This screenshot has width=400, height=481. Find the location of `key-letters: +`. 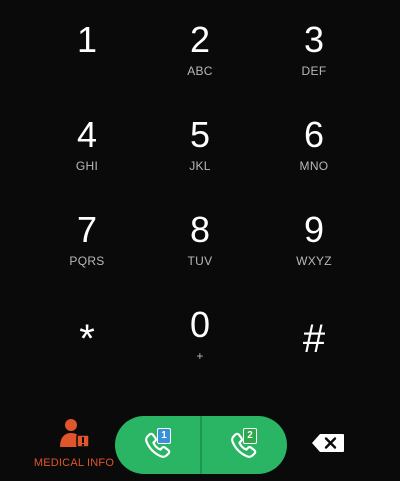

key-letters: + is located at coordinates (200, 356).